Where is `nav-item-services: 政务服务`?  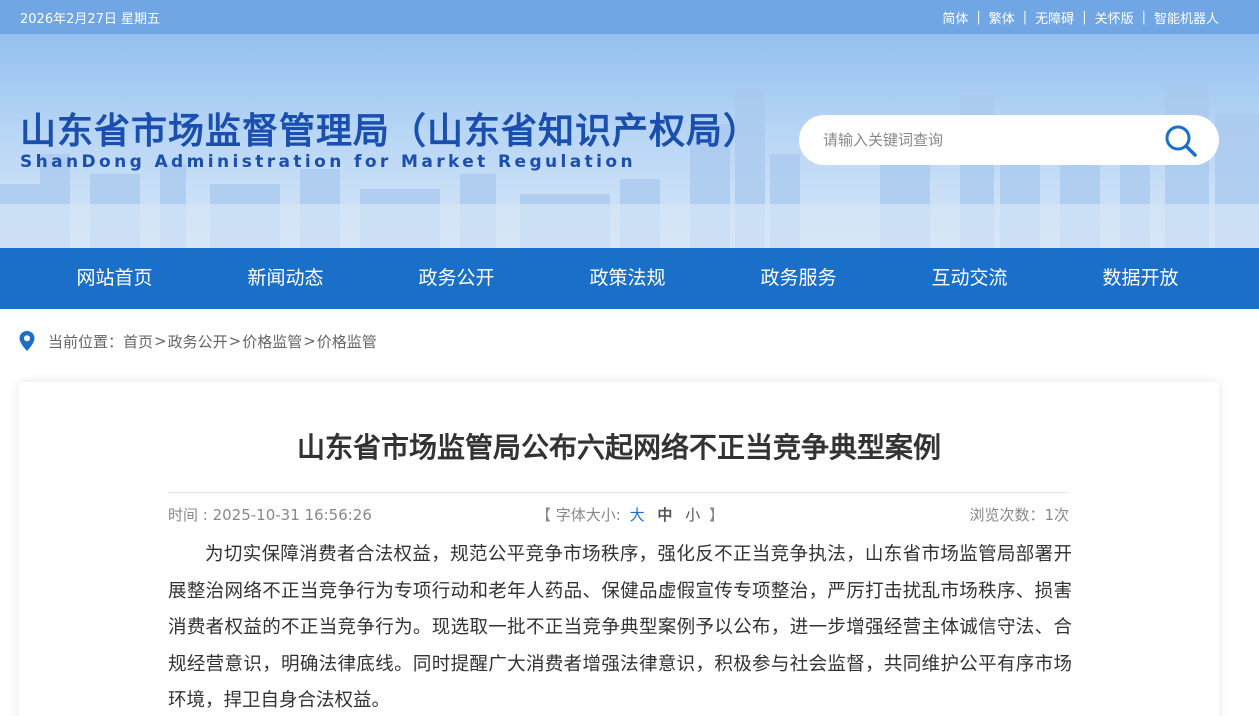
nav-item-services: 政务服务 is located at coordinates (798, 278).